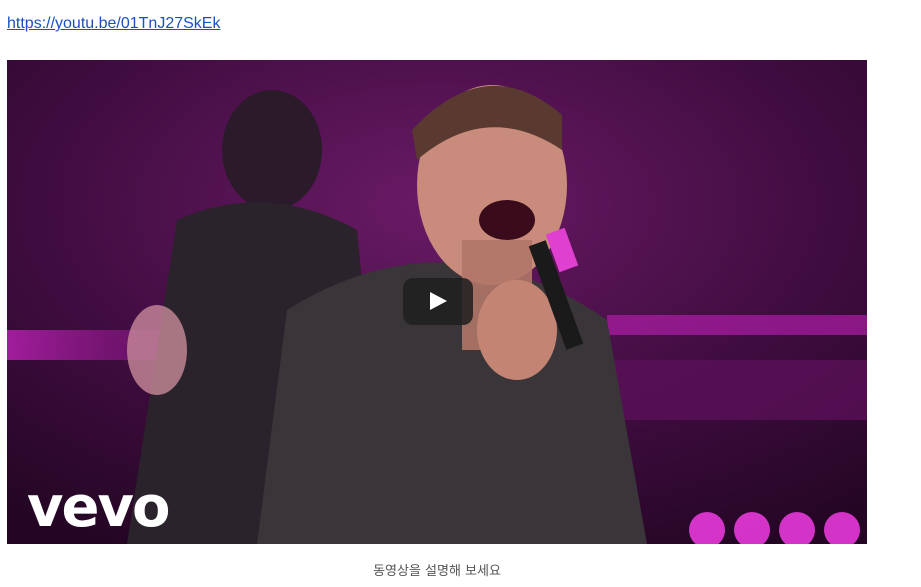 Image resolution: width=921 pixels, height=587 pixels. What do you see at coordinates (113, 24) in the screenshot?
I see `video-url-link: https://youtu.be/01TnJ27SkEk` at bounding box center [113, 24].